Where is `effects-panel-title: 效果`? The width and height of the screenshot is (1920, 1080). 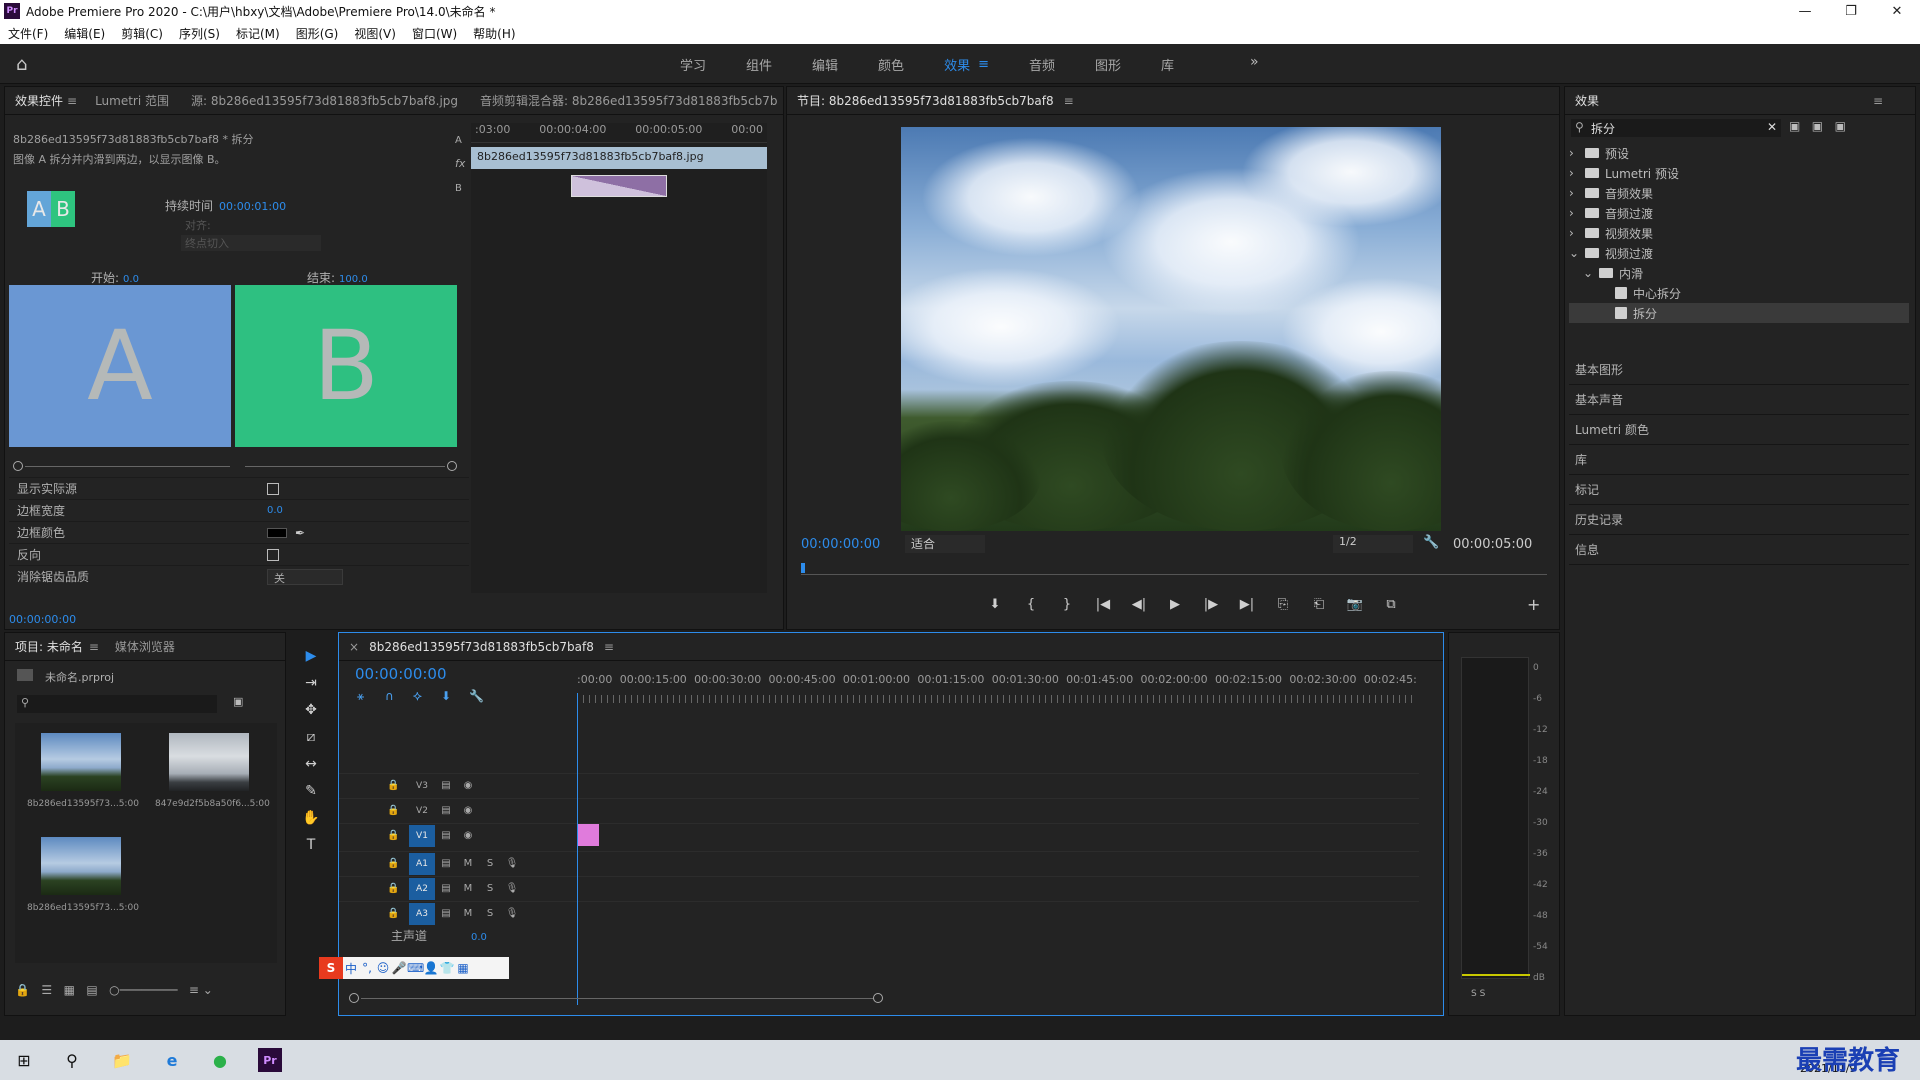 effects-panel-title: 效果 is located at coordinates (1587, 100).